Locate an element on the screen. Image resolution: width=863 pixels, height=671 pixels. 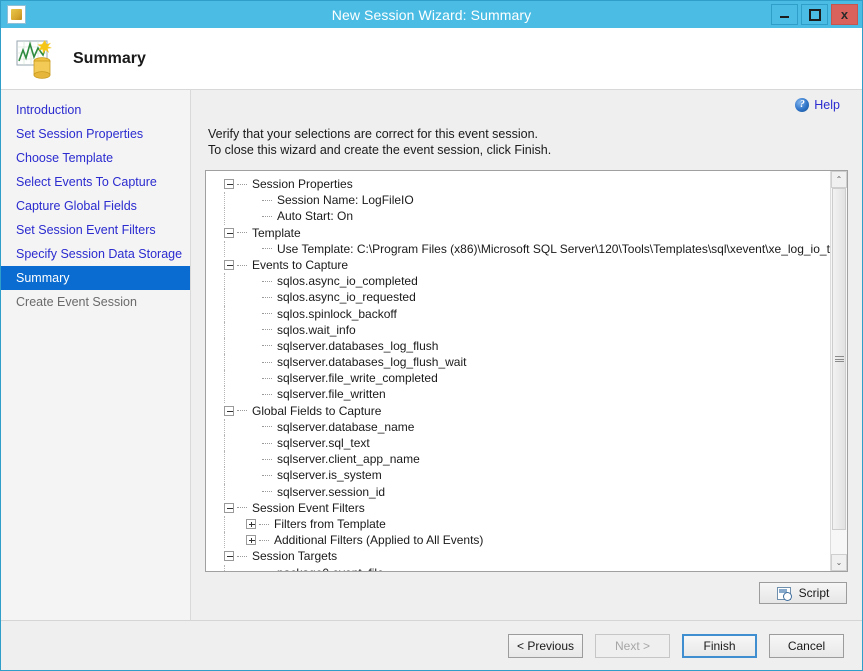
help-label: Help is located at coordinates (827, 105).